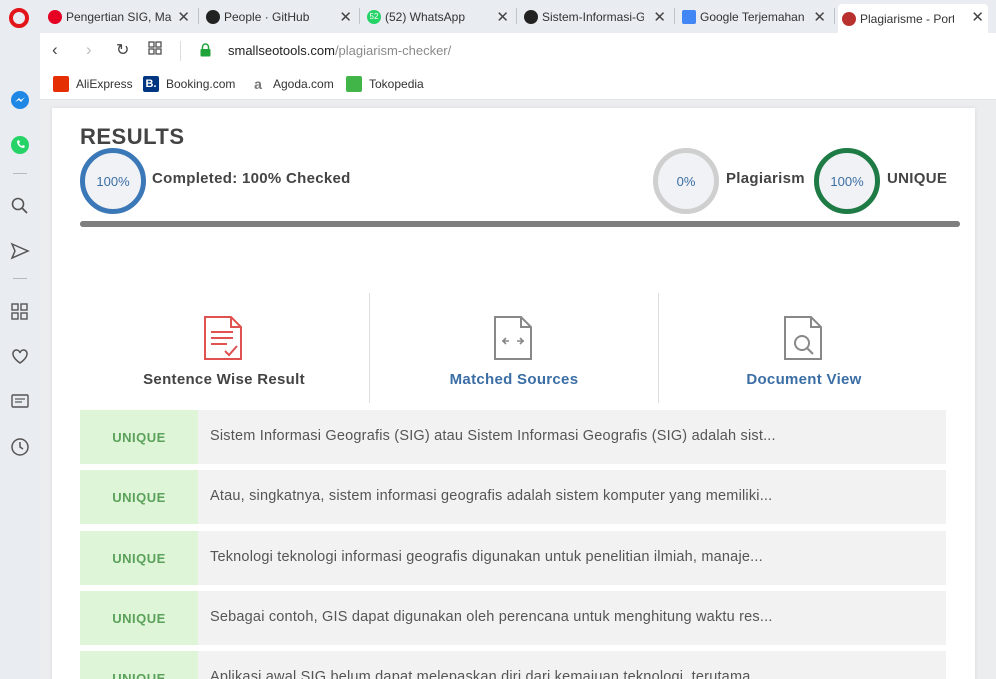 The width and height of the screenshot is (996, 679). What do you see at coordinates (20, 447) in the screenshot?
I see `history-icon` at bounding box center [20, 447].